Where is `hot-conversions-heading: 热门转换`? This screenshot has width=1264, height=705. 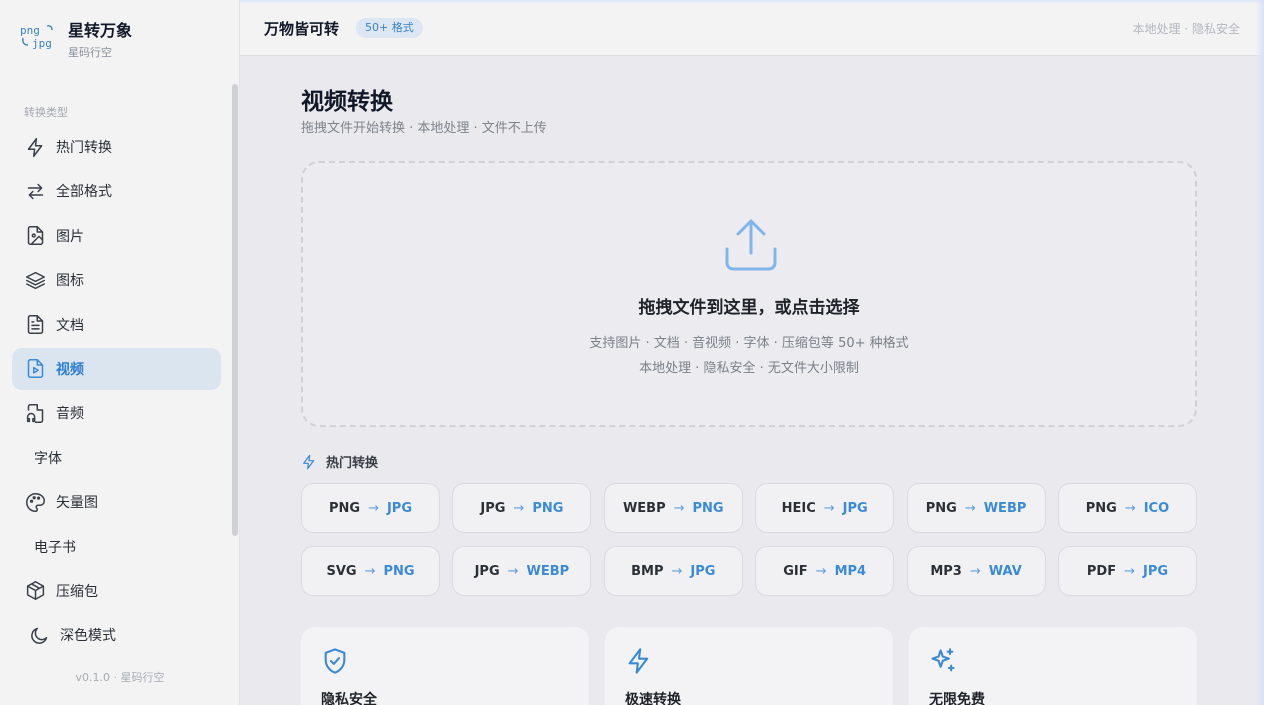
hot-conversions-heading: 热门转换 is located at coordinates (339, 461).